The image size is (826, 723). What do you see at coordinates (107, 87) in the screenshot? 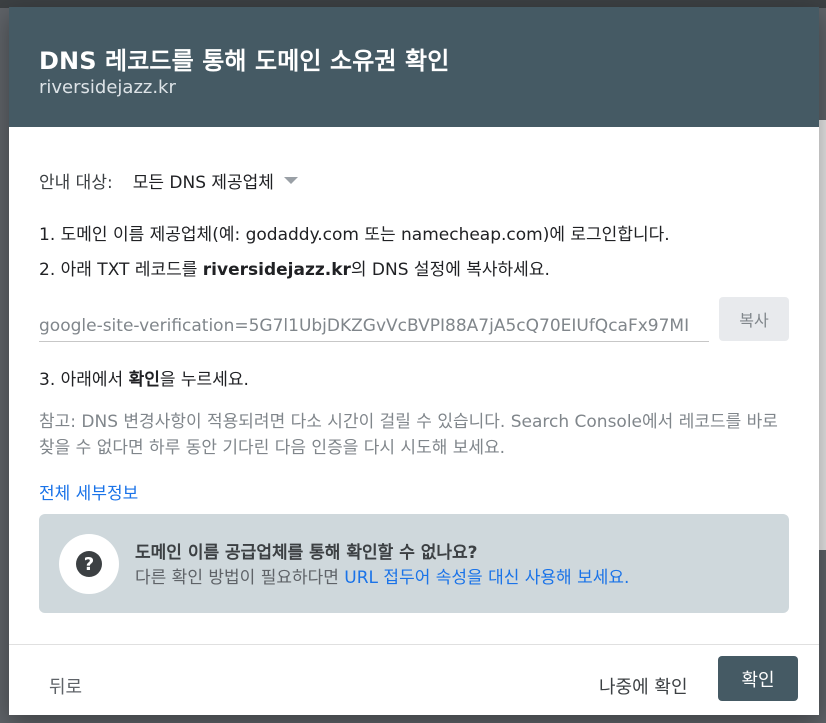
I see `dialog-domain: riversidejazz.kr` at bounding box center [107, 87].